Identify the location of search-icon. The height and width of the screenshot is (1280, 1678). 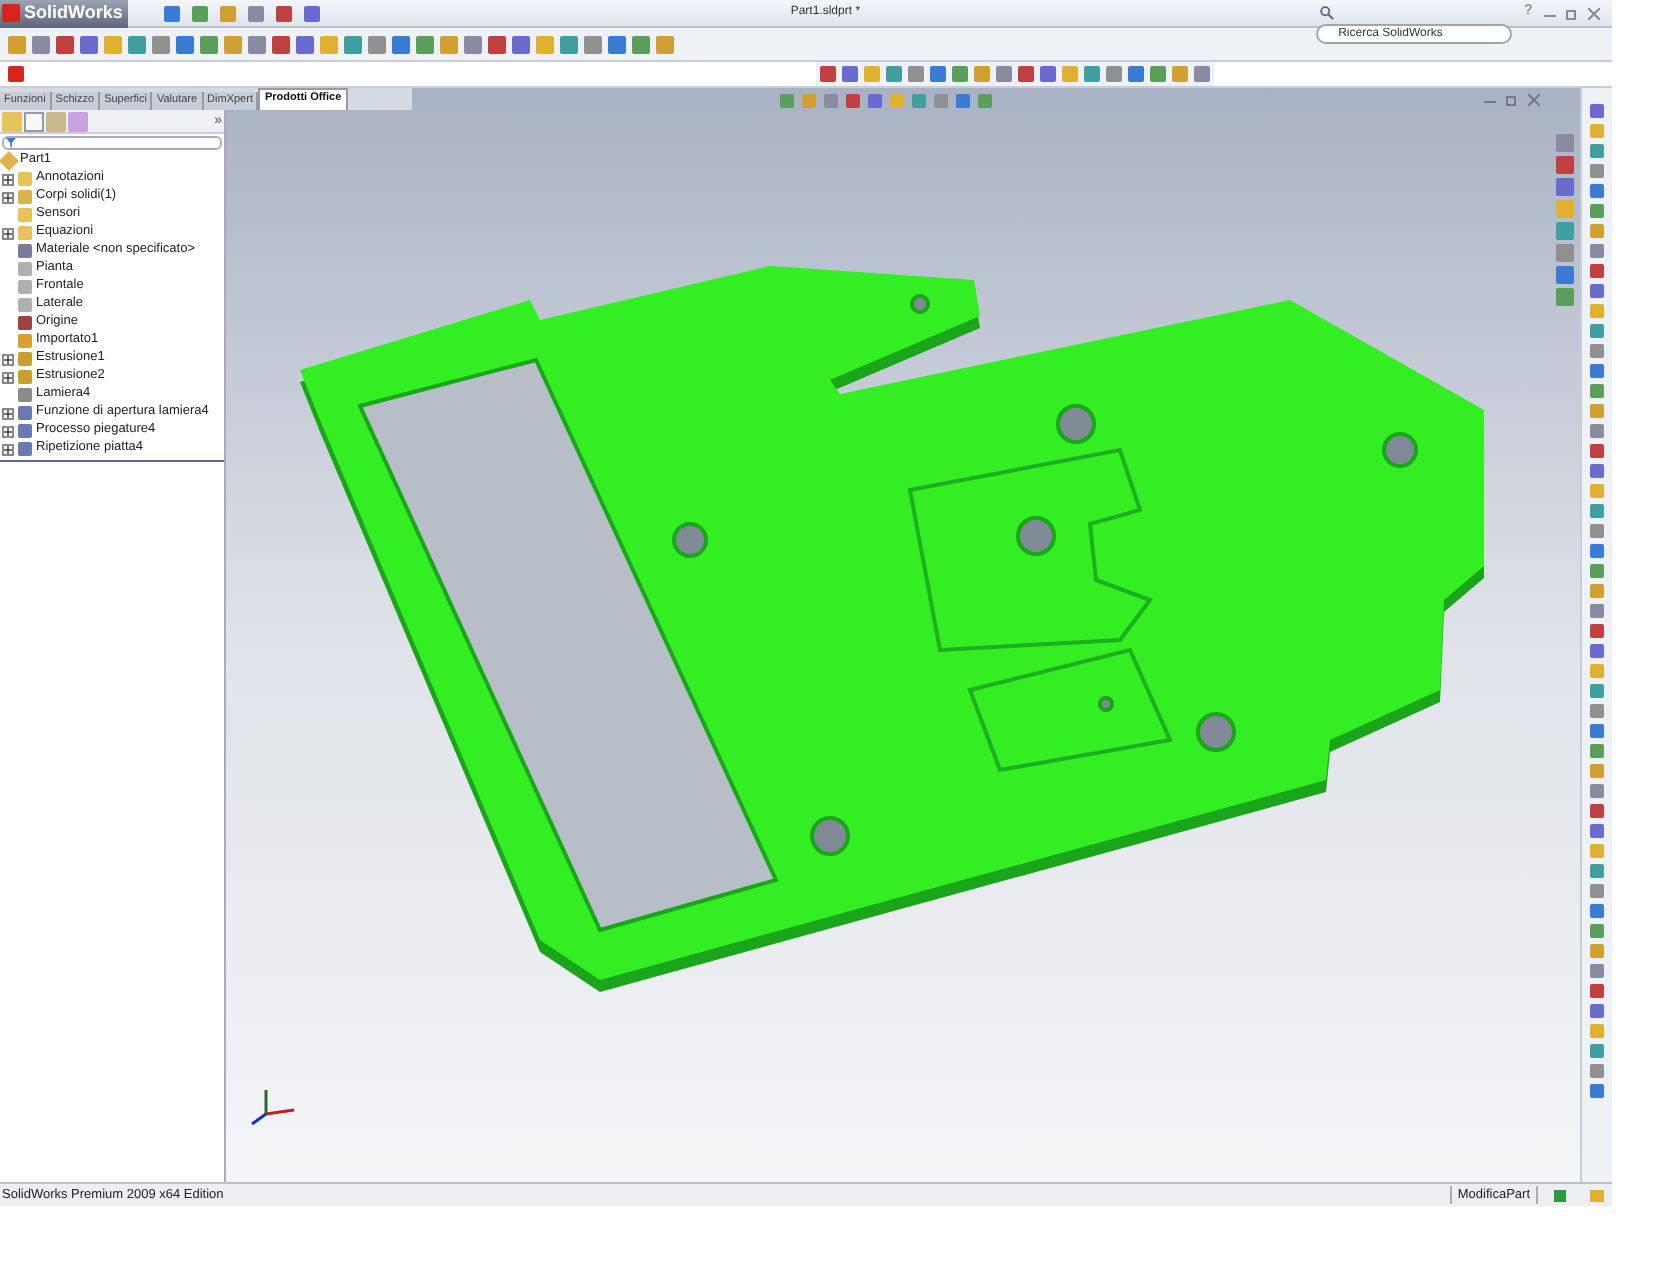
(1327, 13).